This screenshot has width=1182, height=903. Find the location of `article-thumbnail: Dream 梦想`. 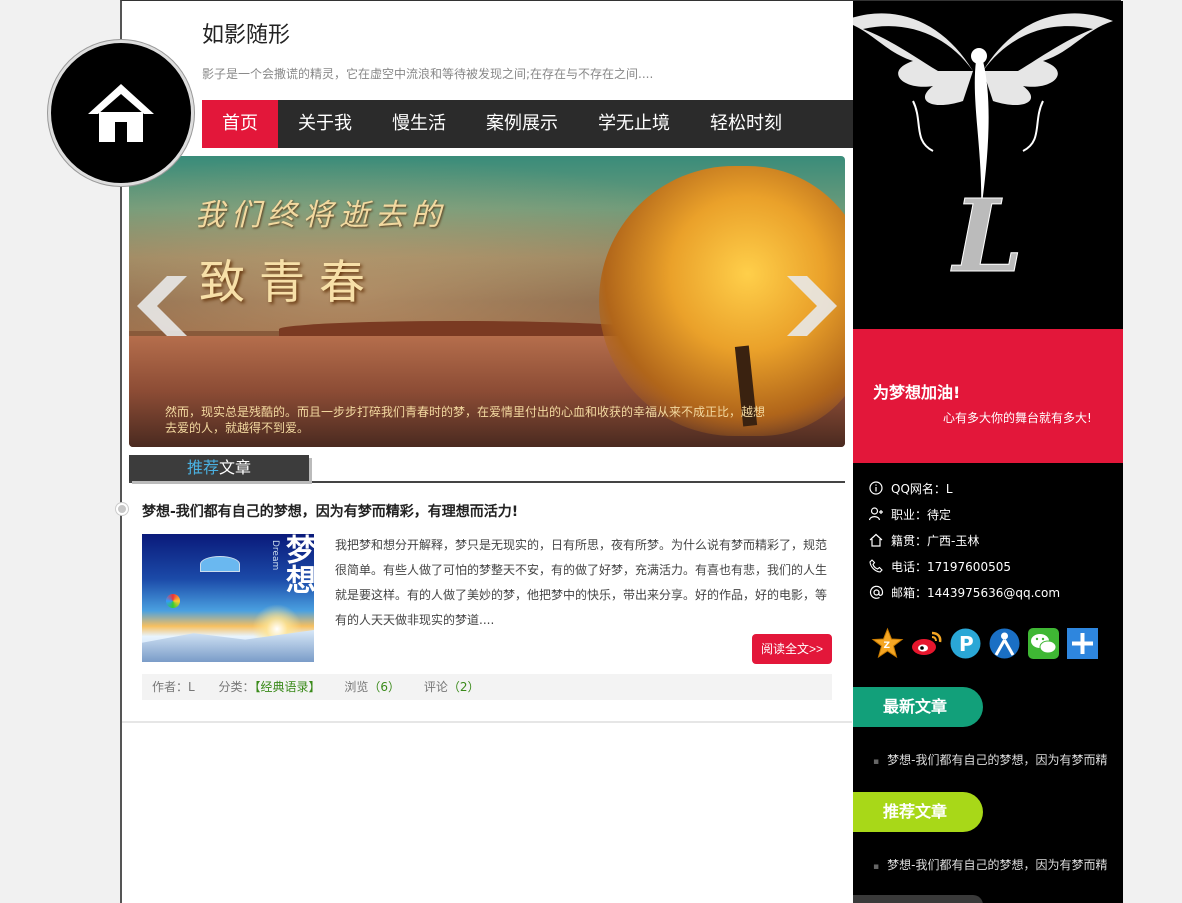

article-thumbnail: Dream 梦想 is located at coordinates (228, 598).